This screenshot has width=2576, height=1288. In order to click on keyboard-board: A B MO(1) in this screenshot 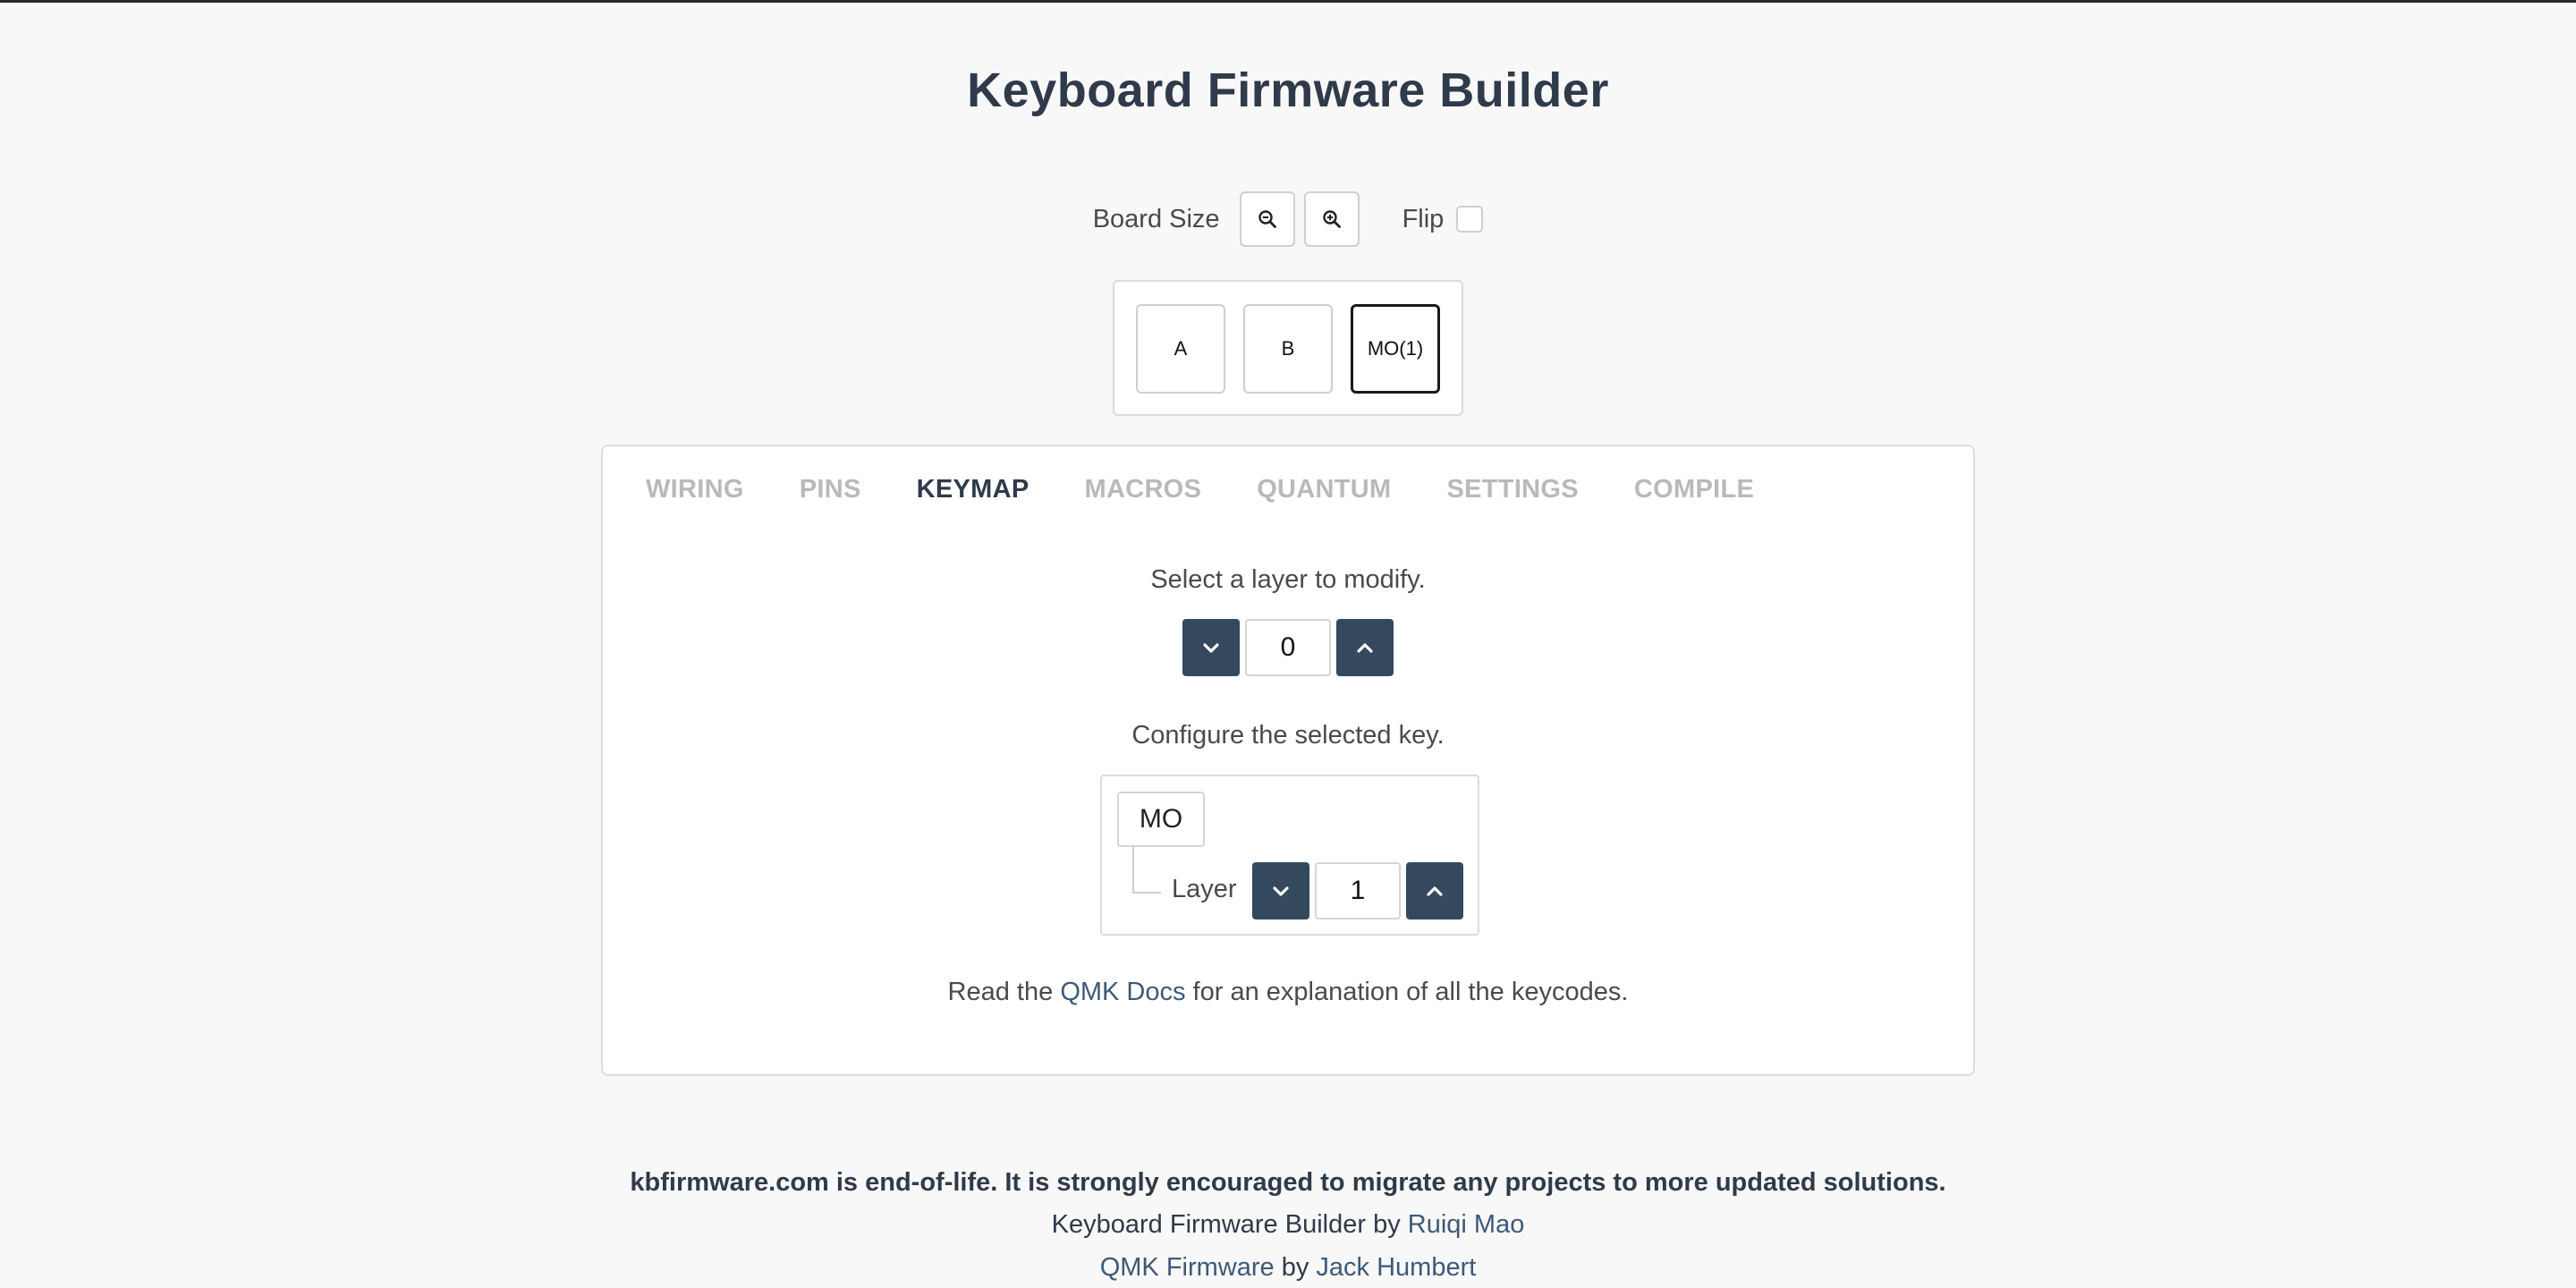, I will do `click(1288, 348)`.